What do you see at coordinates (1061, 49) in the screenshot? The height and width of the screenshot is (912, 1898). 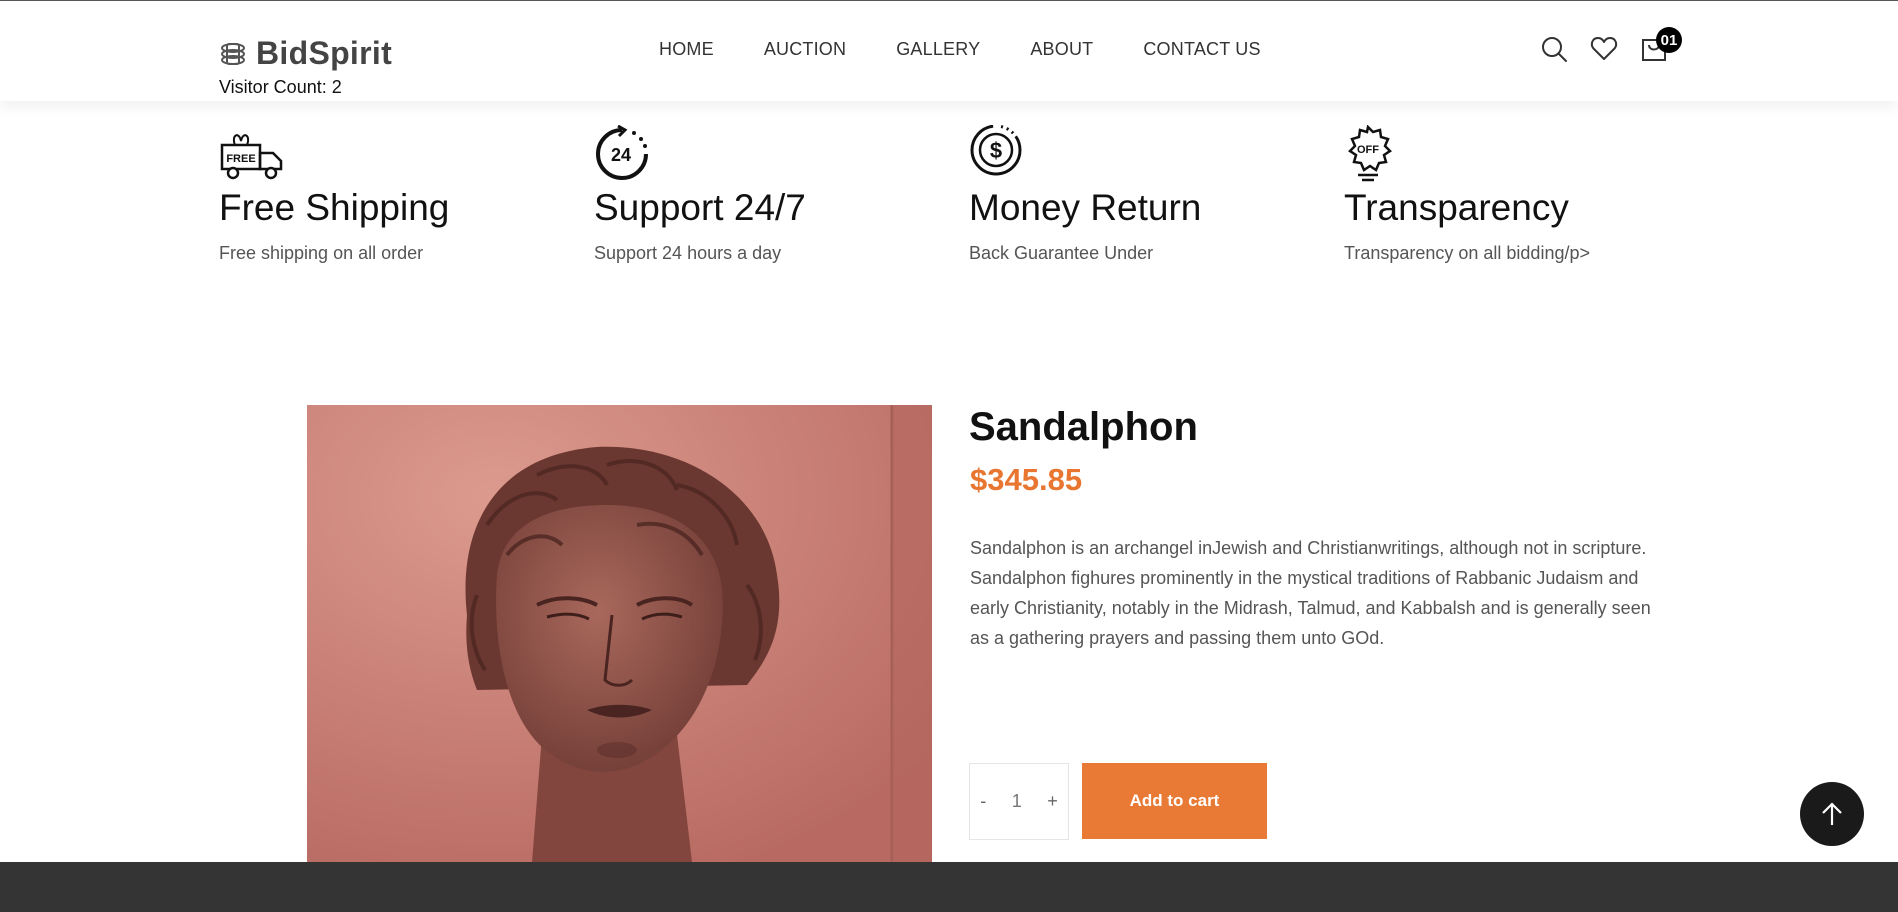 I see `nav-about: ABOUT` at bounding box center [1061, 49].